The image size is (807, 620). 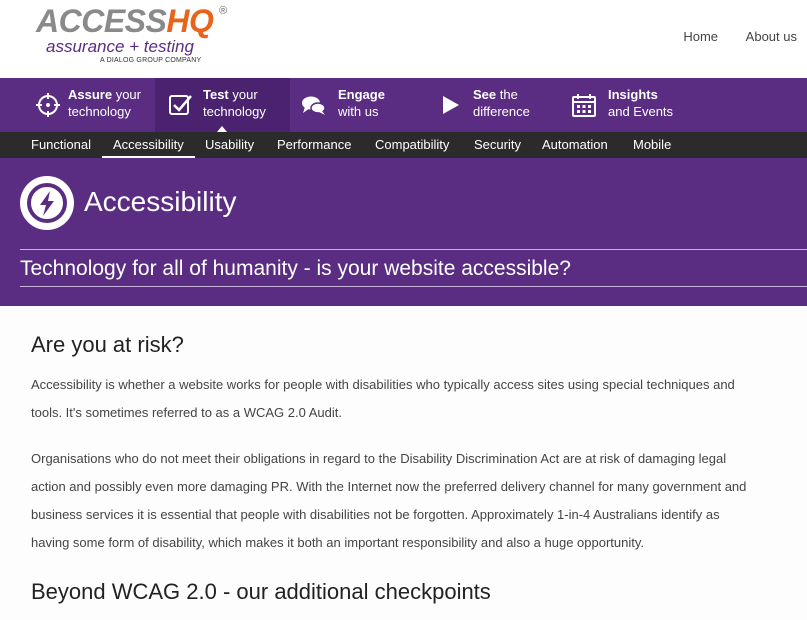 What do you see at coordinates (314, 145) in the screenshot?
I see `sub-nav-performance: Performance` at bounding box center [314, 145].